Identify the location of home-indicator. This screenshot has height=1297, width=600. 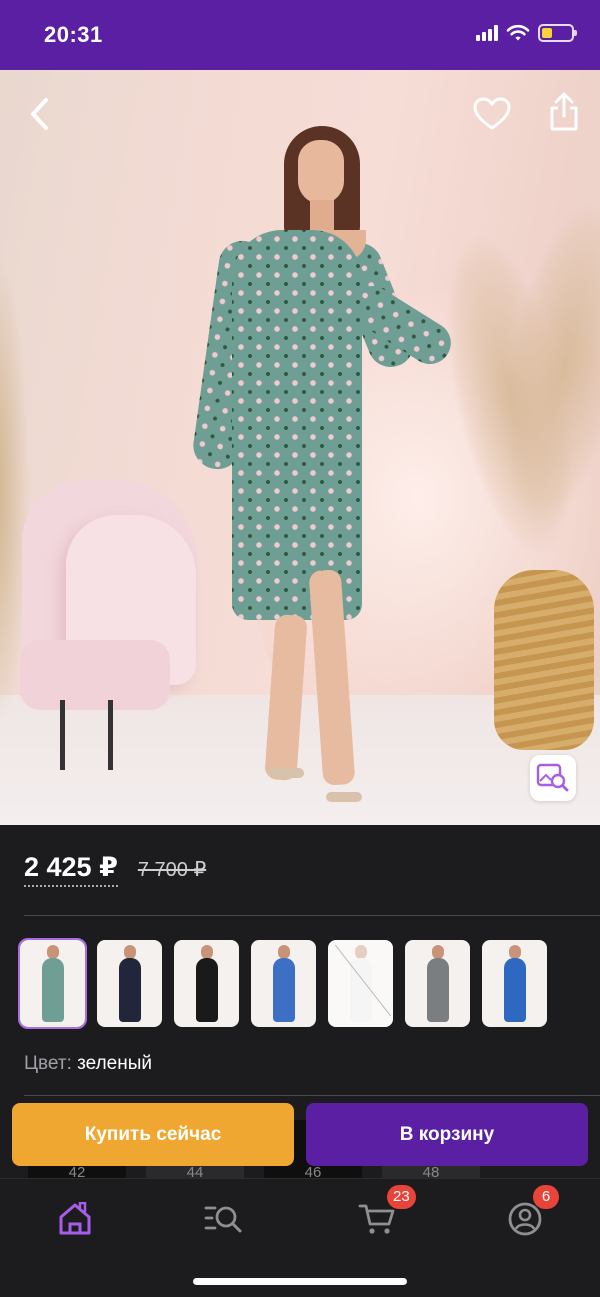
(300, 1281).